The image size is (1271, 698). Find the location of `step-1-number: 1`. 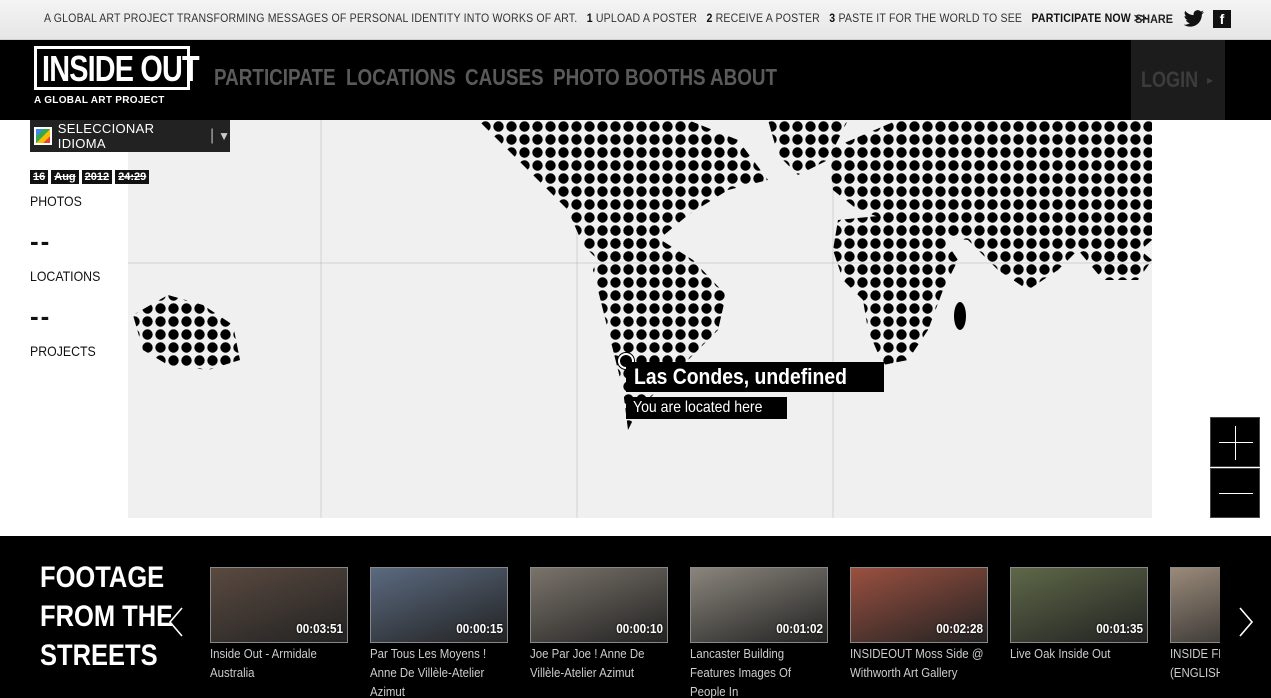

step-1-number: 1 is located at coordinates (589, 18).